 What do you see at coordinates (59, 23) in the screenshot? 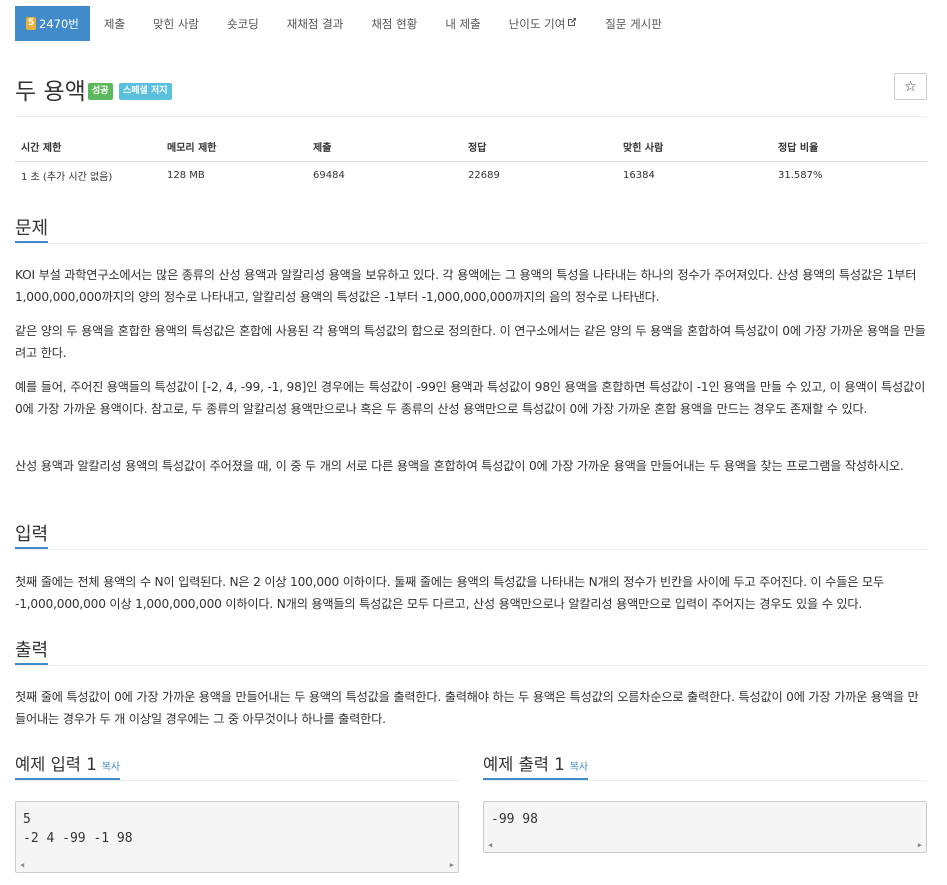
I see `problem-number-label: 2470번` at bounding box center [59, 23].